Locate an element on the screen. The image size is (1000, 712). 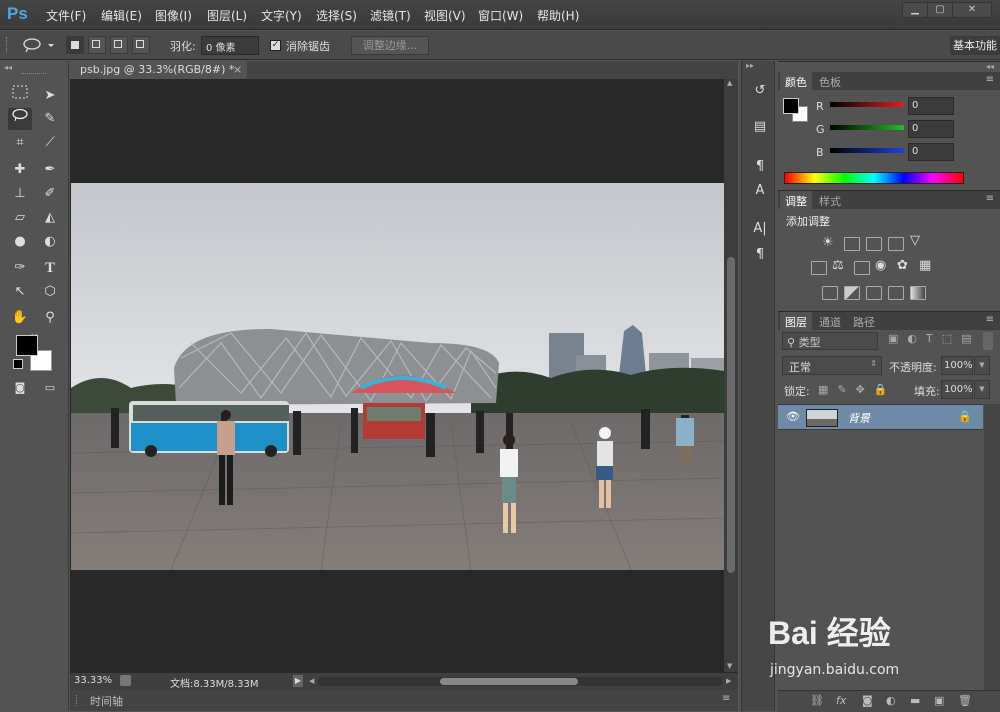
zoom-level: 33.33% is located at coordinates (93, 680).